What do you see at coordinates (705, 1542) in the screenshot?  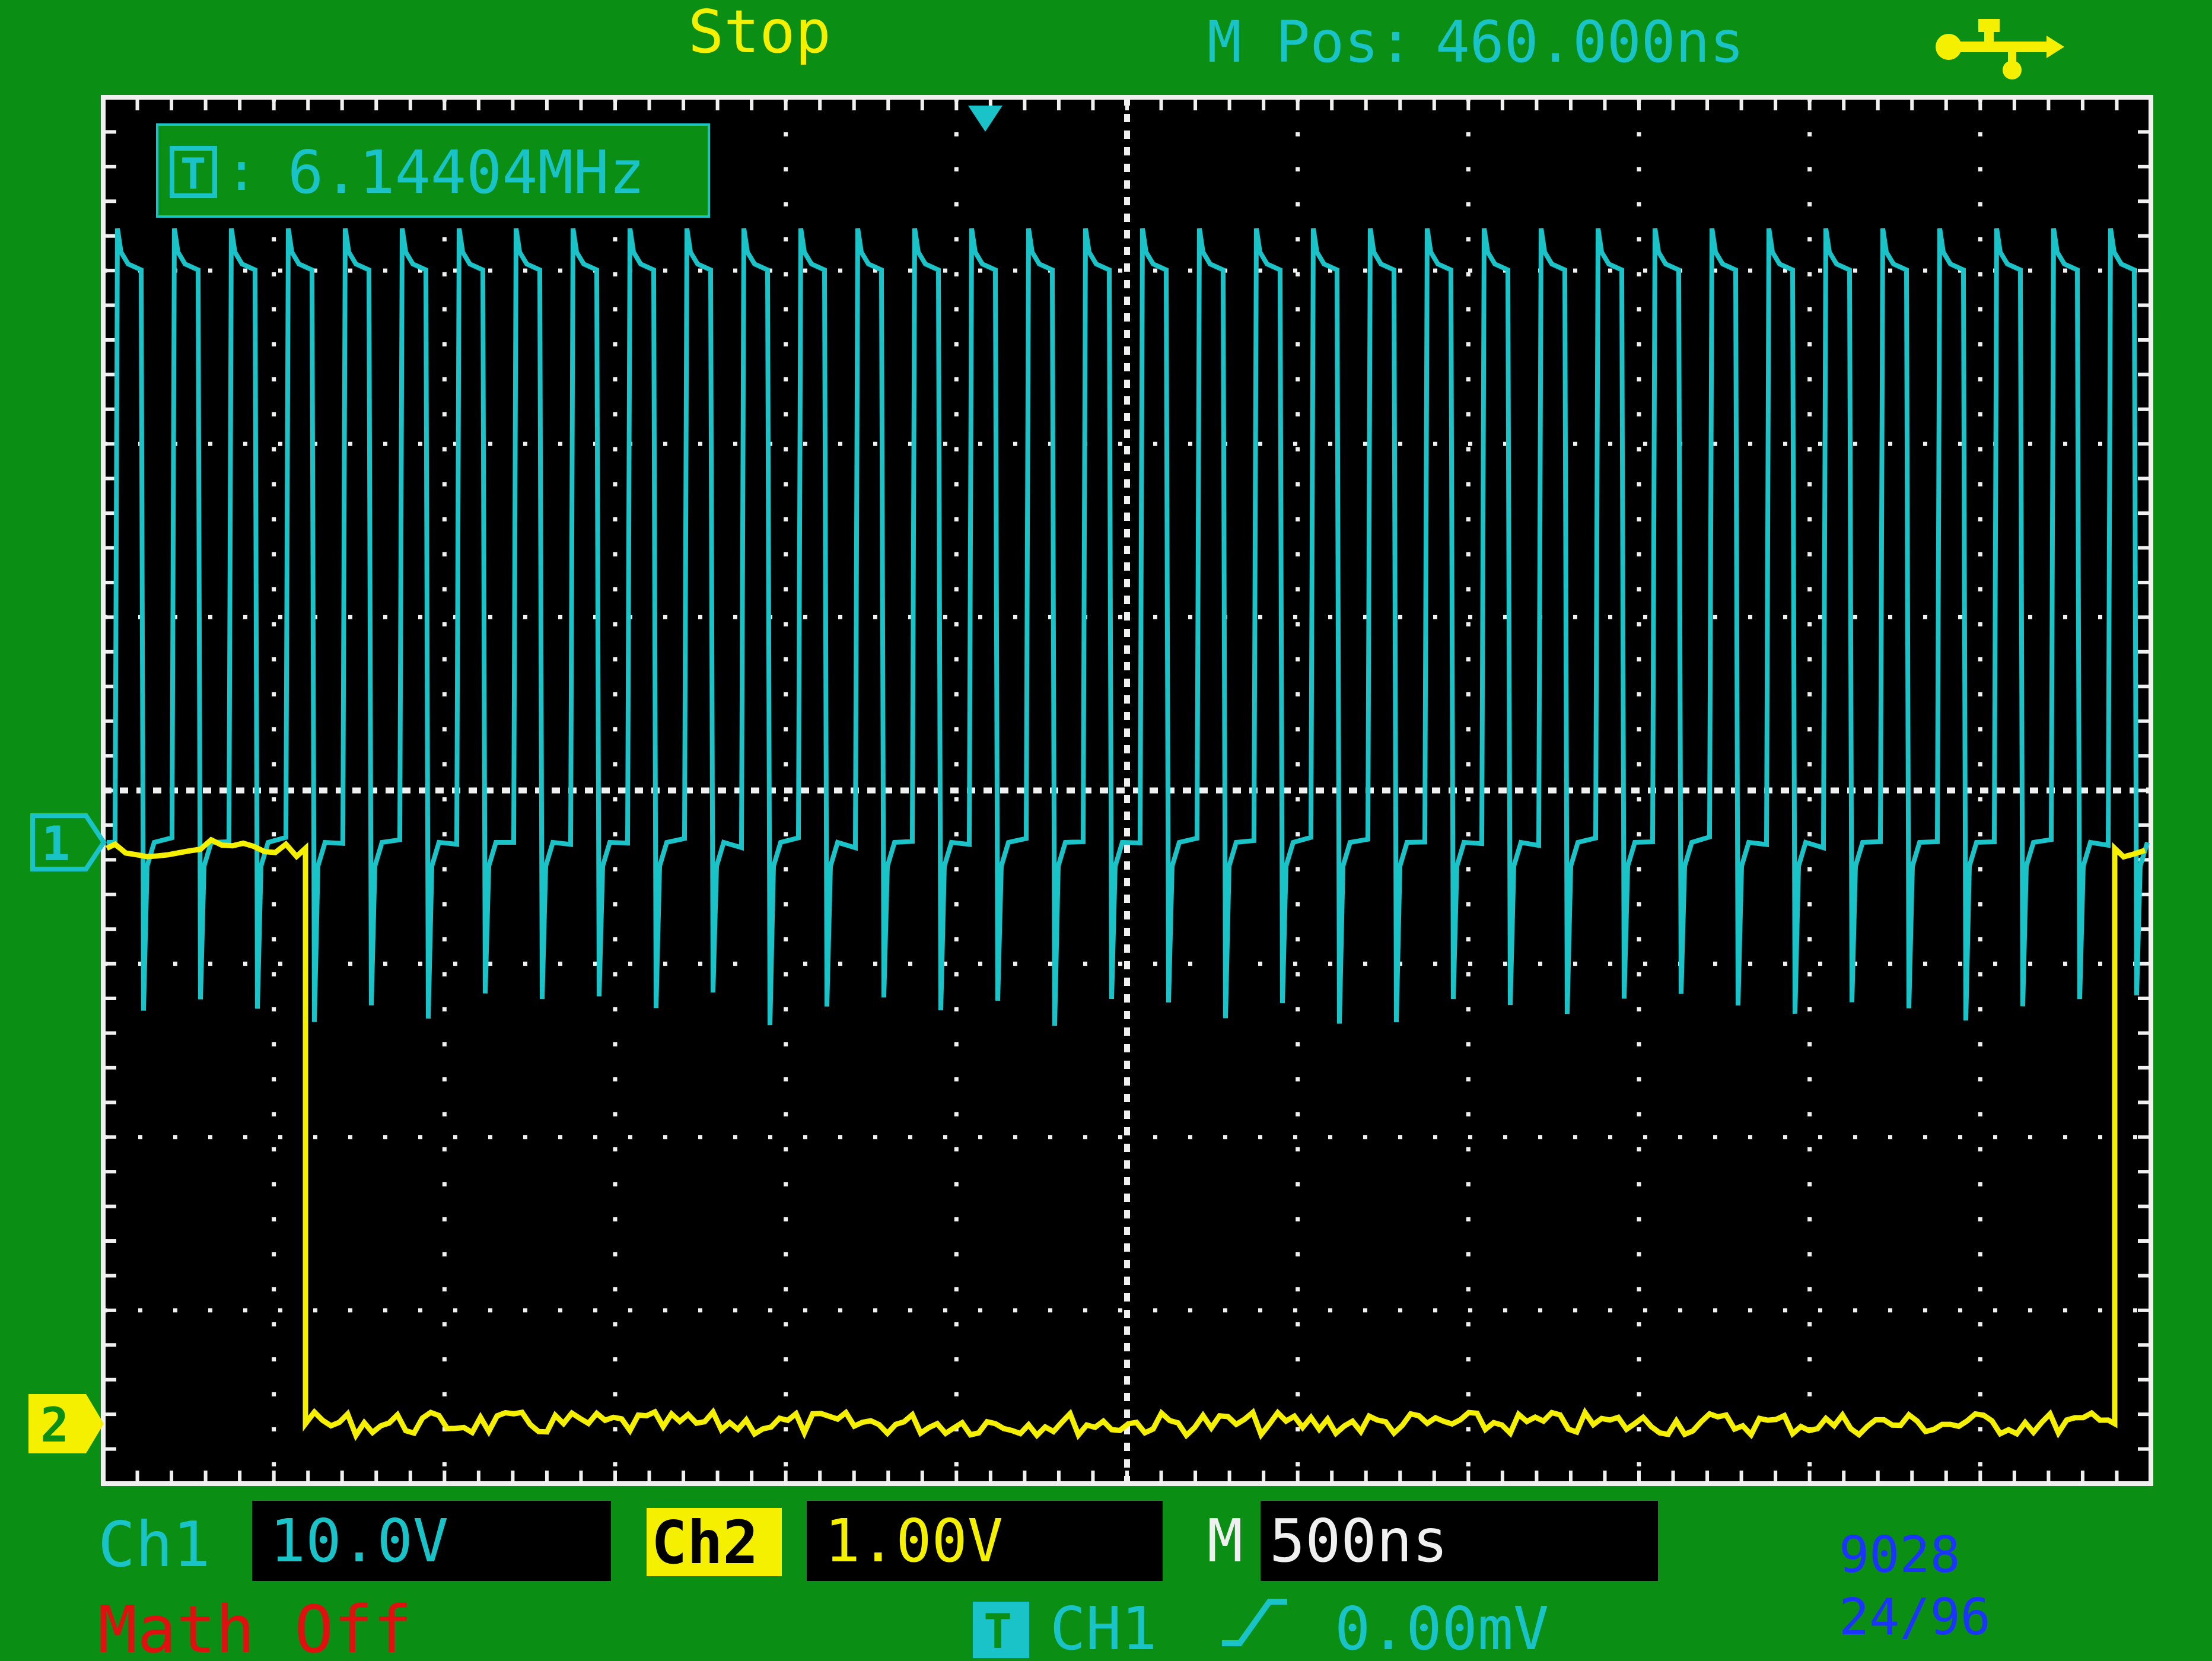 I see `ch2-label: Ch2` at bounding box center [705, 1542].